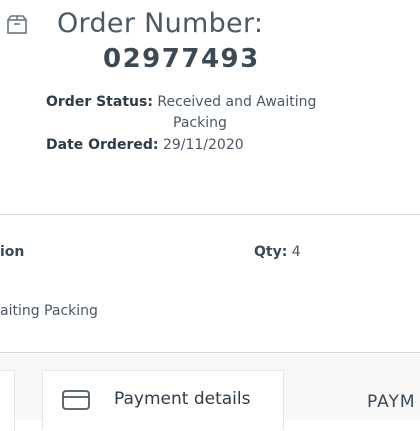 The image size is (420, 431). Describe the element at coordinates (7, 400) in the screenshot. I see `tab-previous` at that location.